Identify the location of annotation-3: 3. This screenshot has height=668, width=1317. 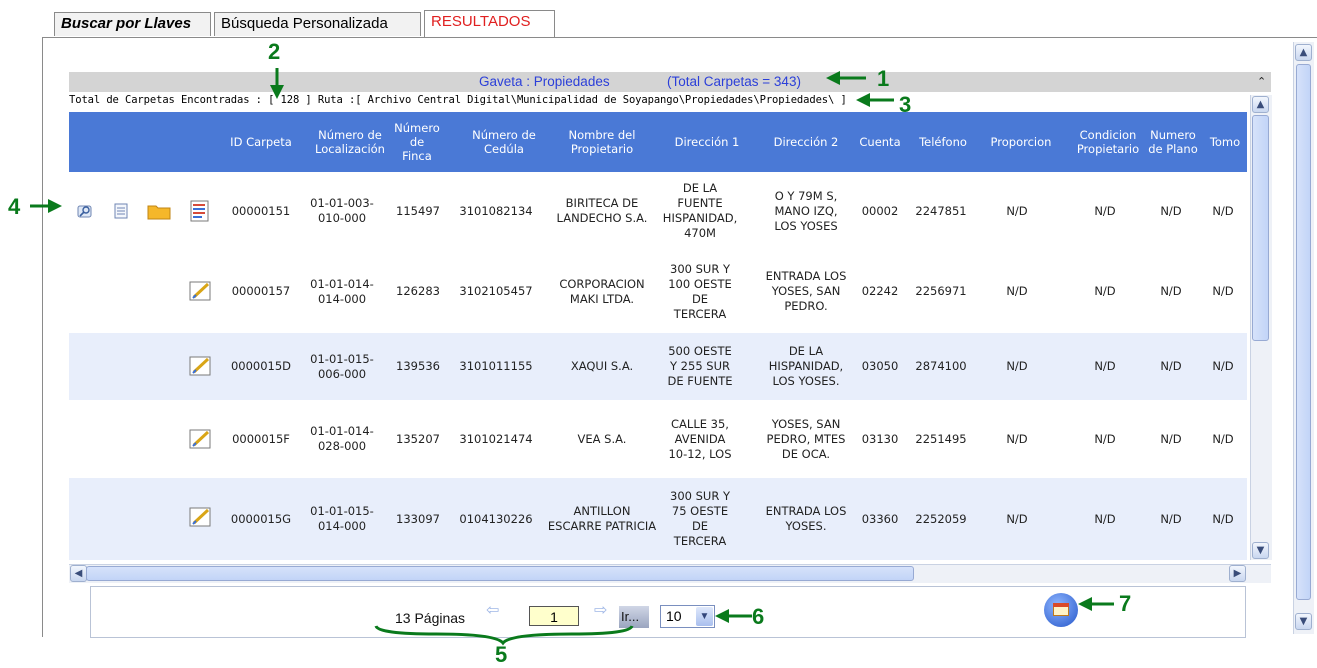
(905, 104).